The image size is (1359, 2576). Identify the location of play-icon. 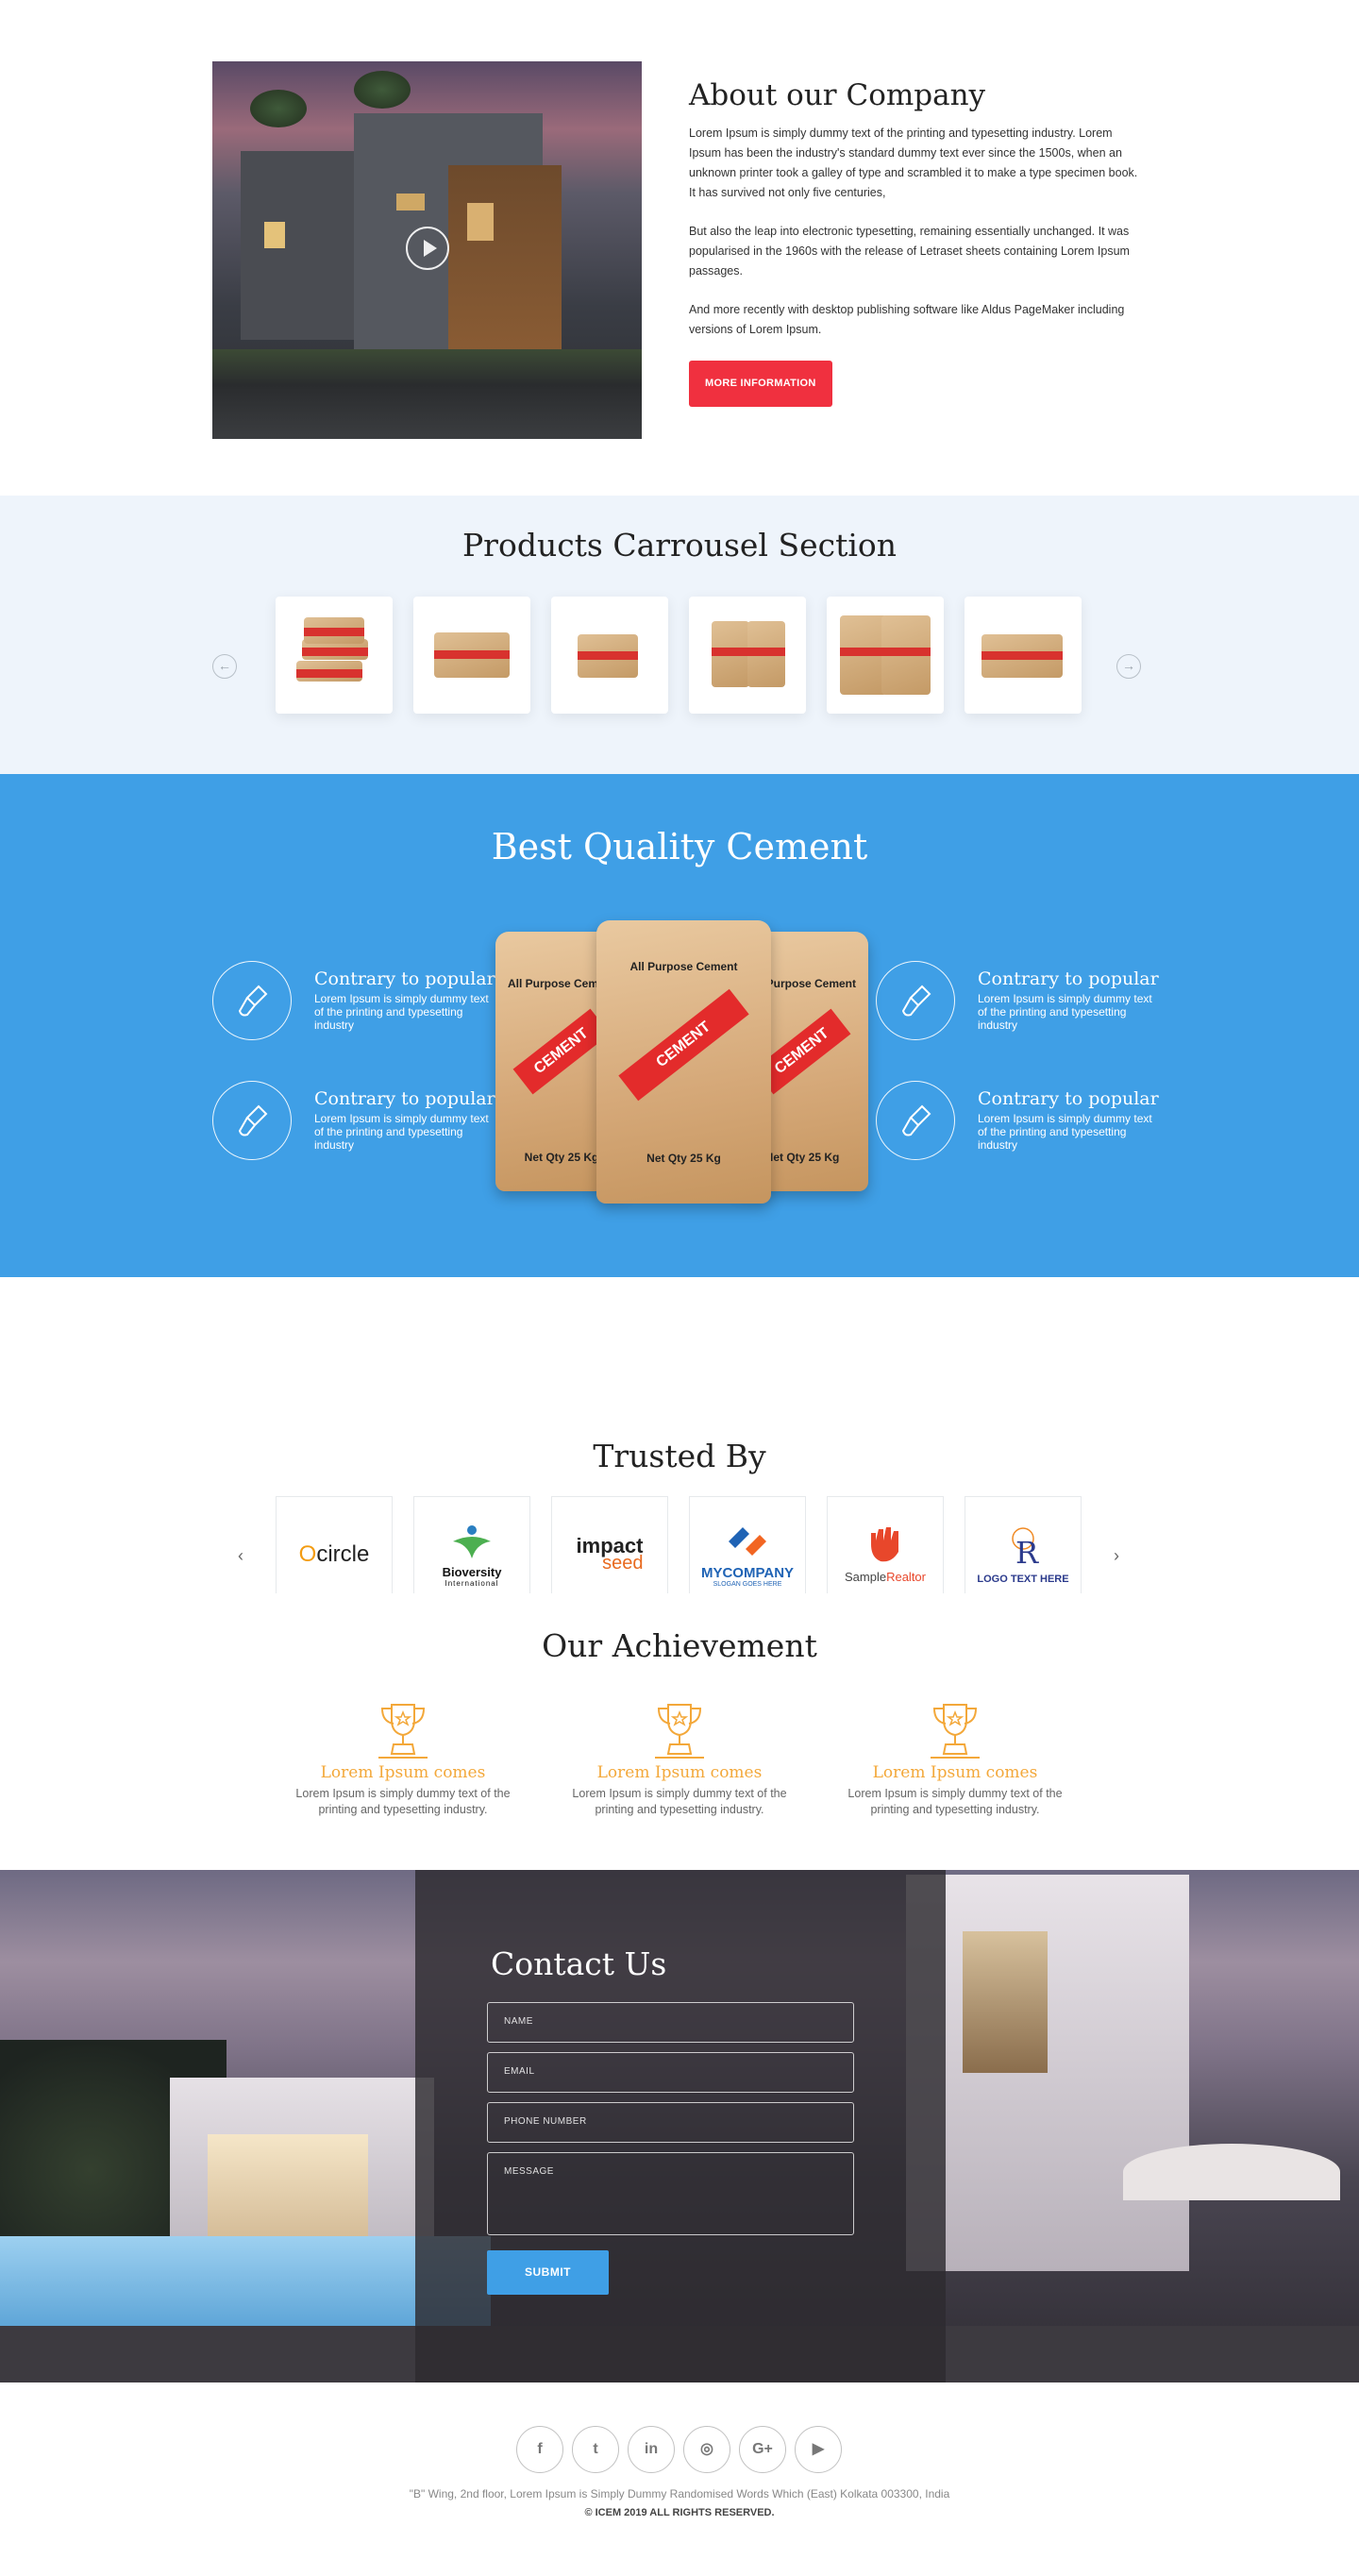
(427, 249).